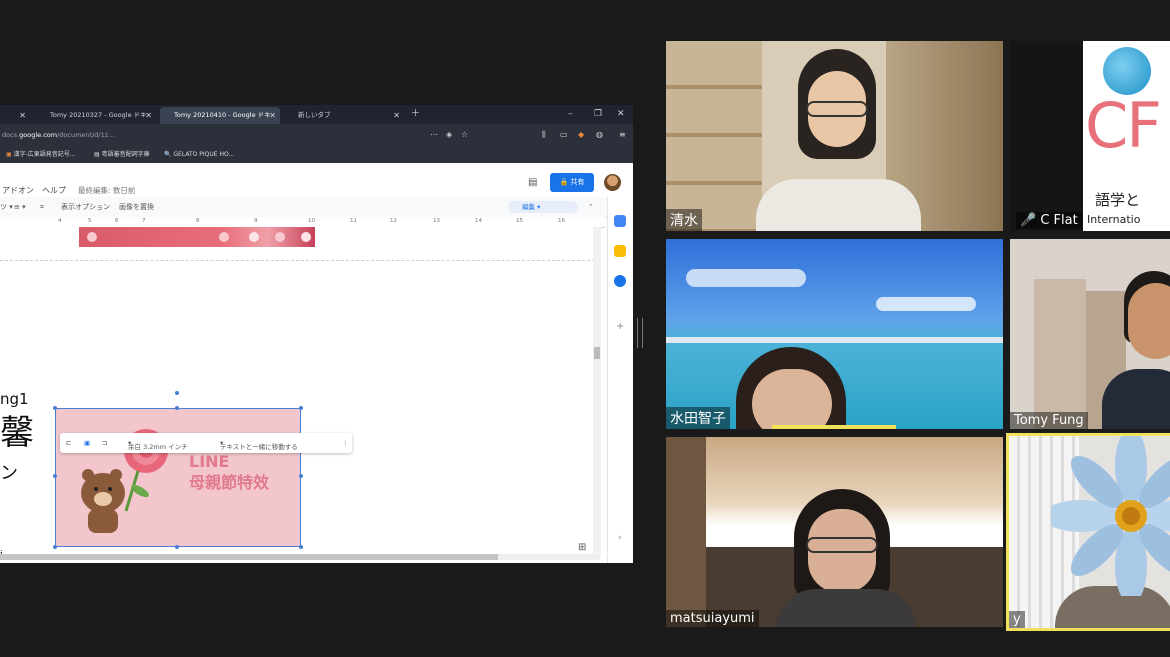 Image resolution: width=1170 pixels, height=657 pixels. Describe the element at coordinates (834, 427) in the screenshot. I see `active-speaker-indicator` at that location.